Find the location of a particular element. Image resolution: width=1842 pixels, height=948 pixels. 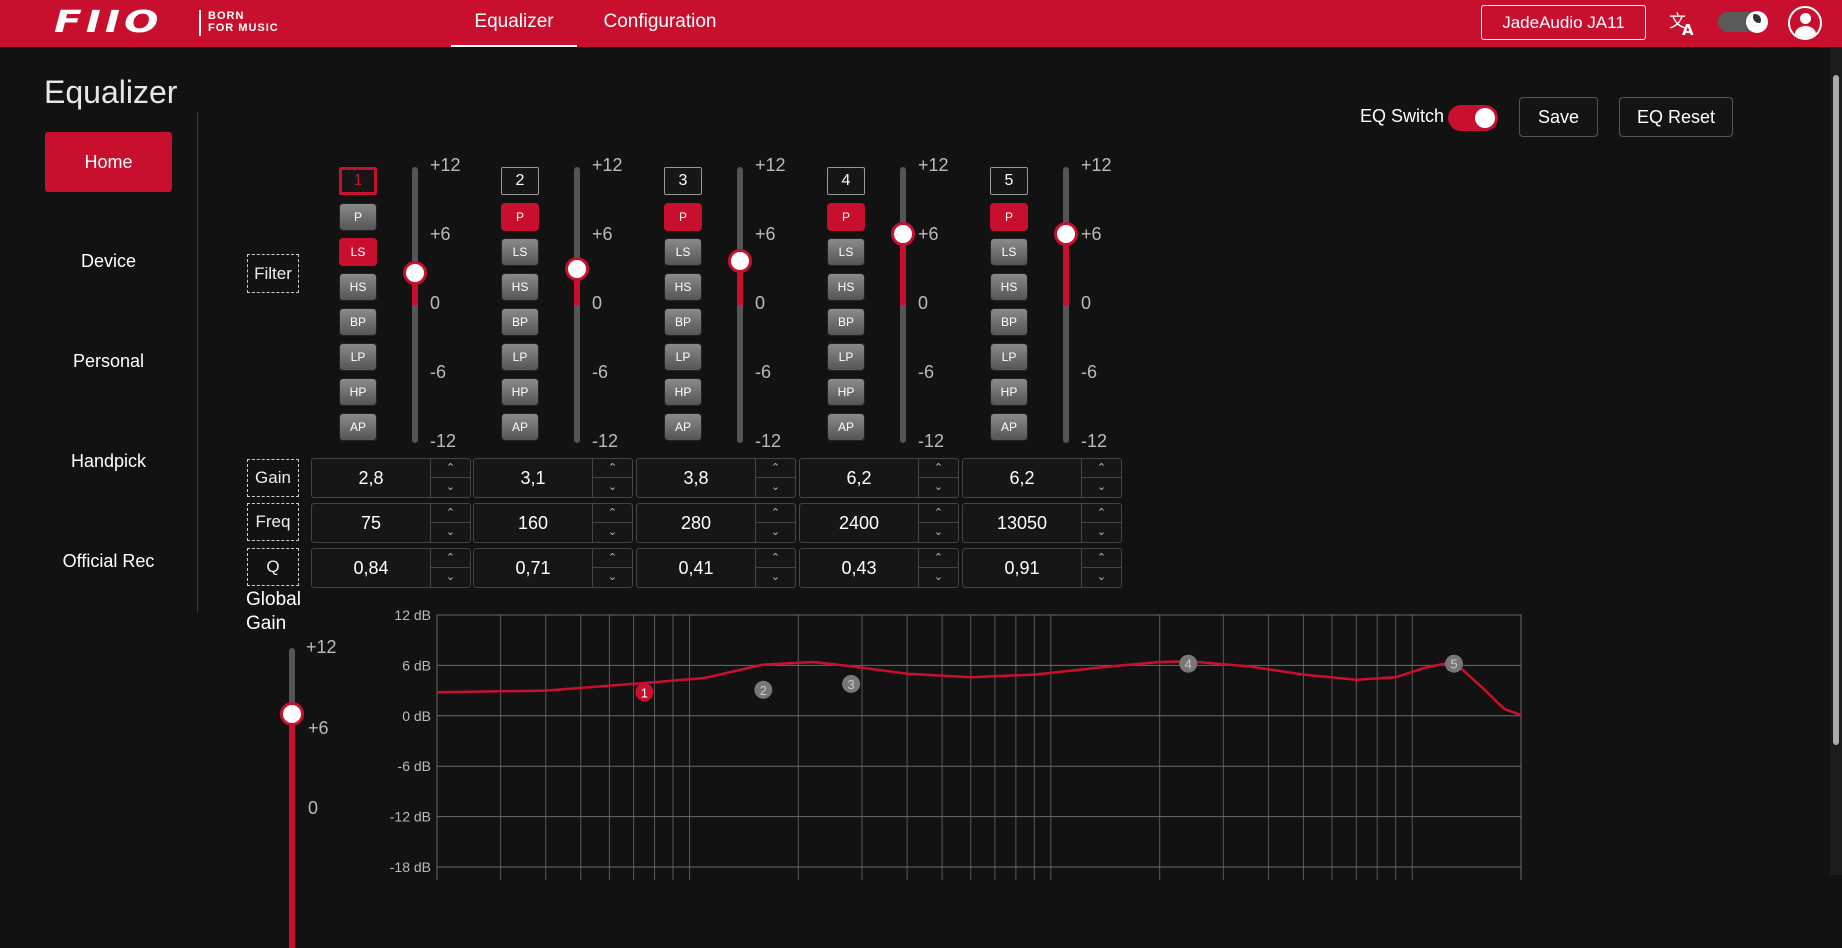

band-q-input: 0,91 is located at coordinates (1022, 568).